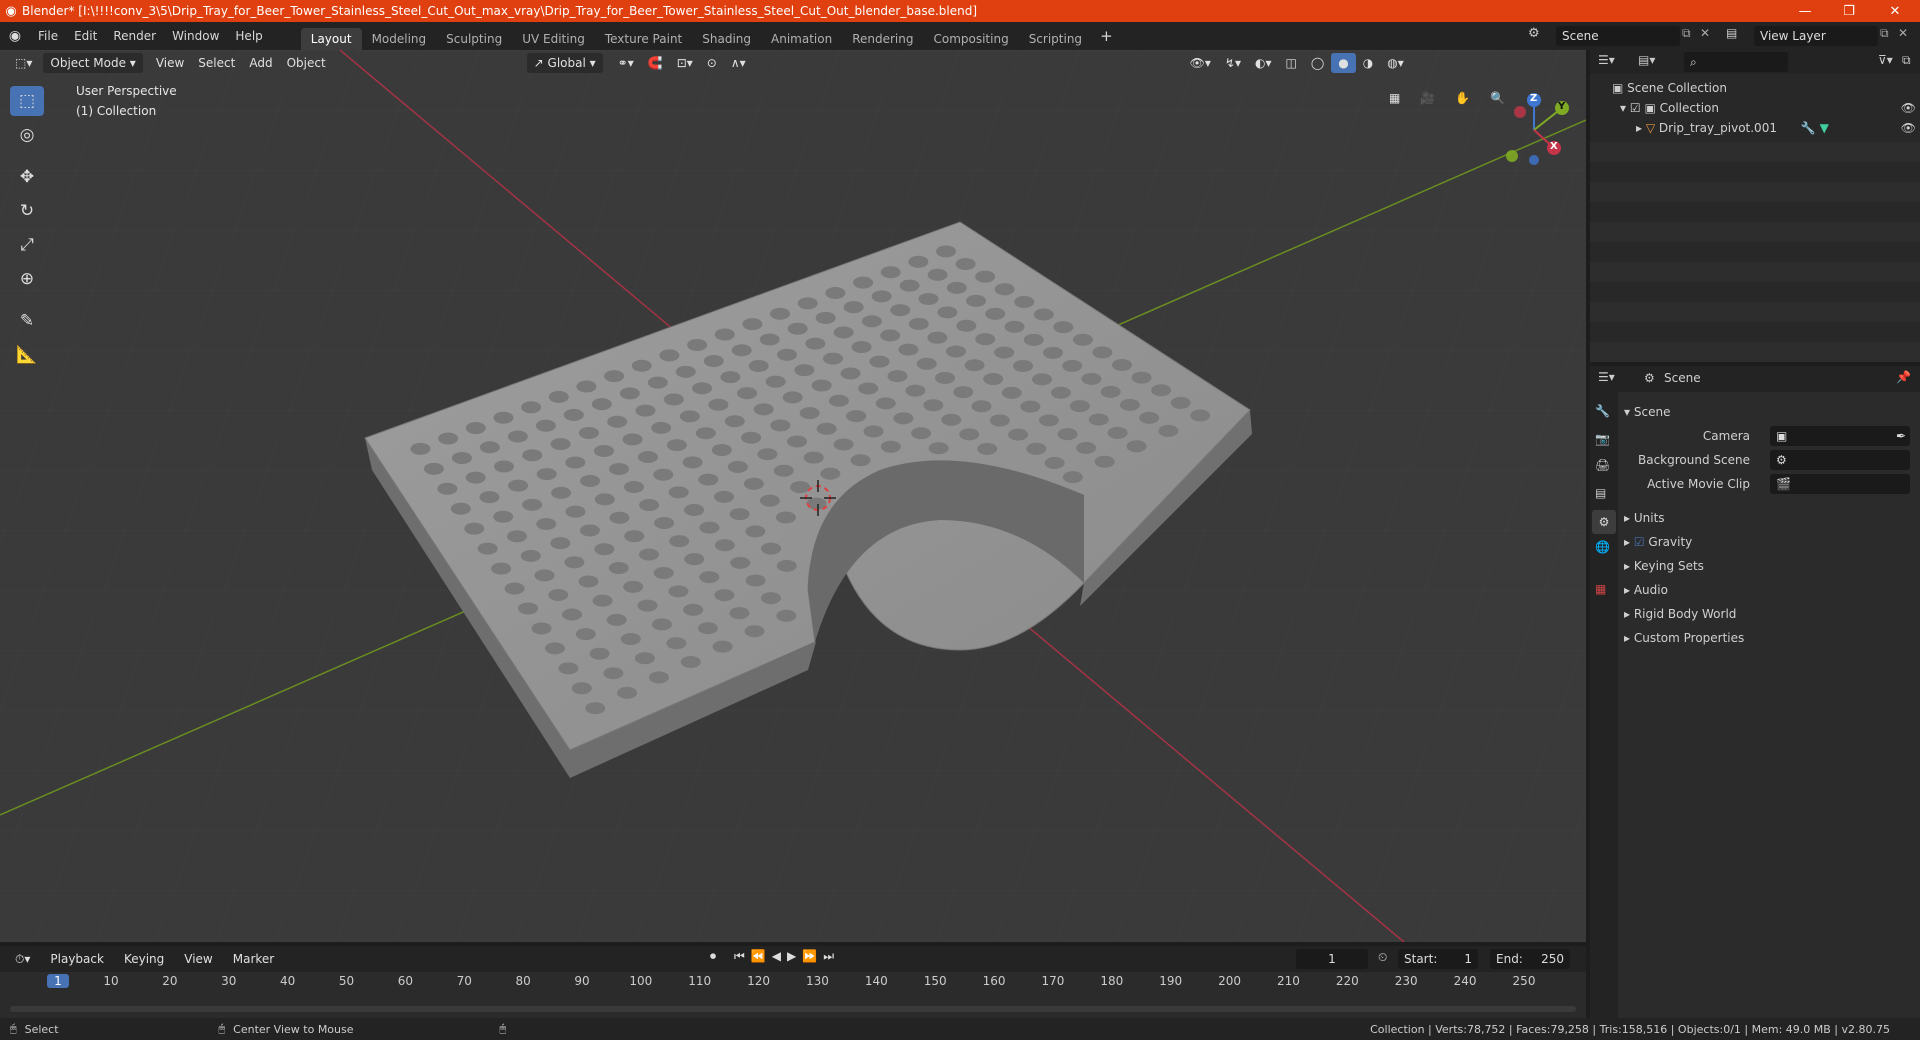 The image size is (1920, 1040). What do you see at coordinates (27, 101) in the screenshot?
I see `select-box-tool-icon: ⬚` at bounding box center [27, 101].